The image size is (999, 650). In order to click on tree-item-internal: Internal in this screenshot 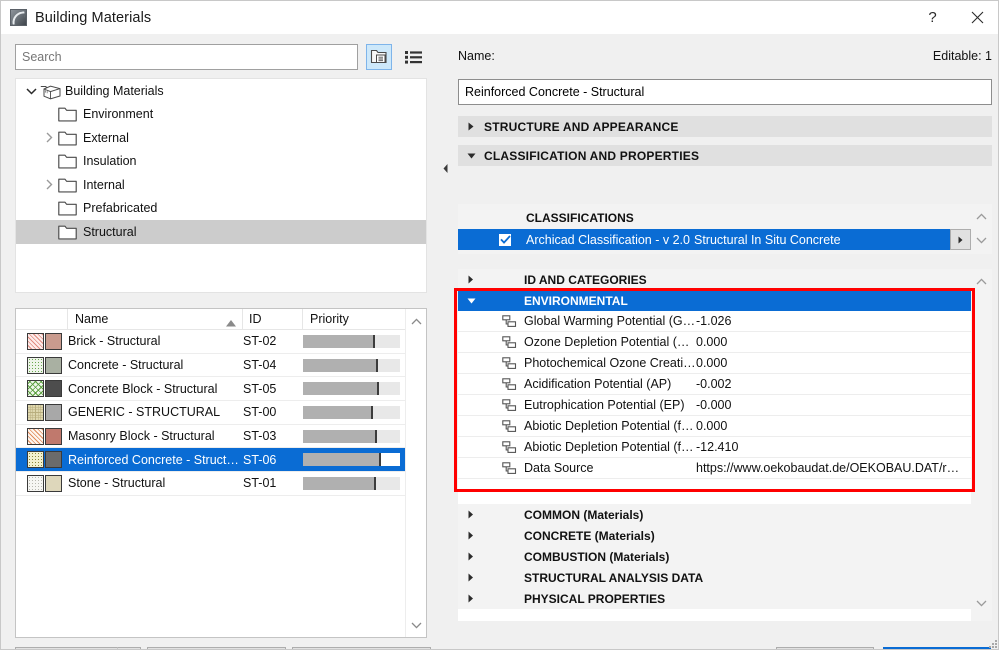, I will do `click(221, 185)`.